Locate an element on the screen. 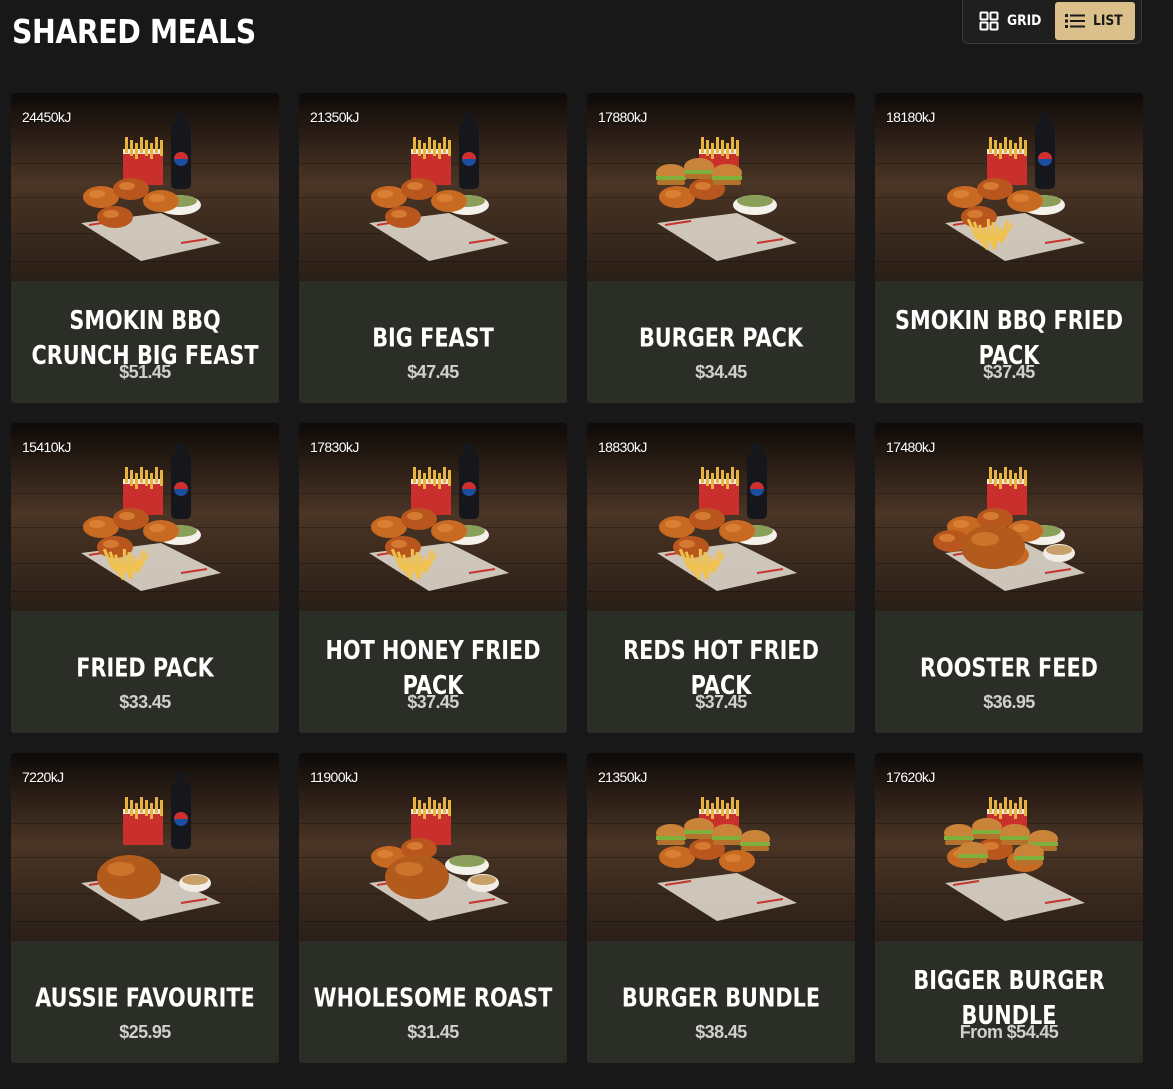 The image size is (1173, 1089). product-name: AUSSIE FAVOURITE is located at coordinates (145, 998).